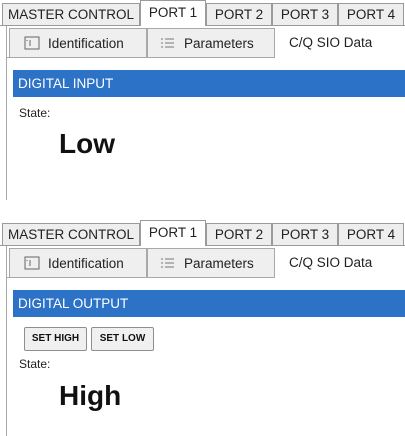 The image size is (405, 436). Describe the element at coordinates (209, 83) in the screenshot. I see `section-title: DIGITAL INPUT` at that location.